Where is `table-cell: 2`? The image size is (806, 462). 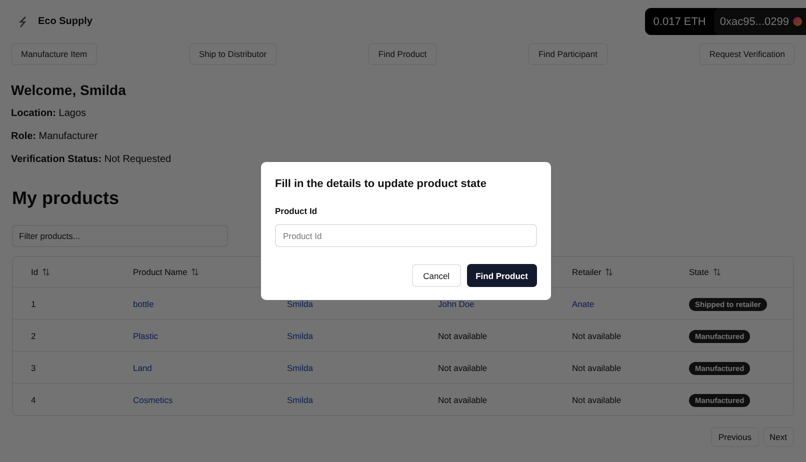
table-cell: 2 is located at coordinates (33, 335).